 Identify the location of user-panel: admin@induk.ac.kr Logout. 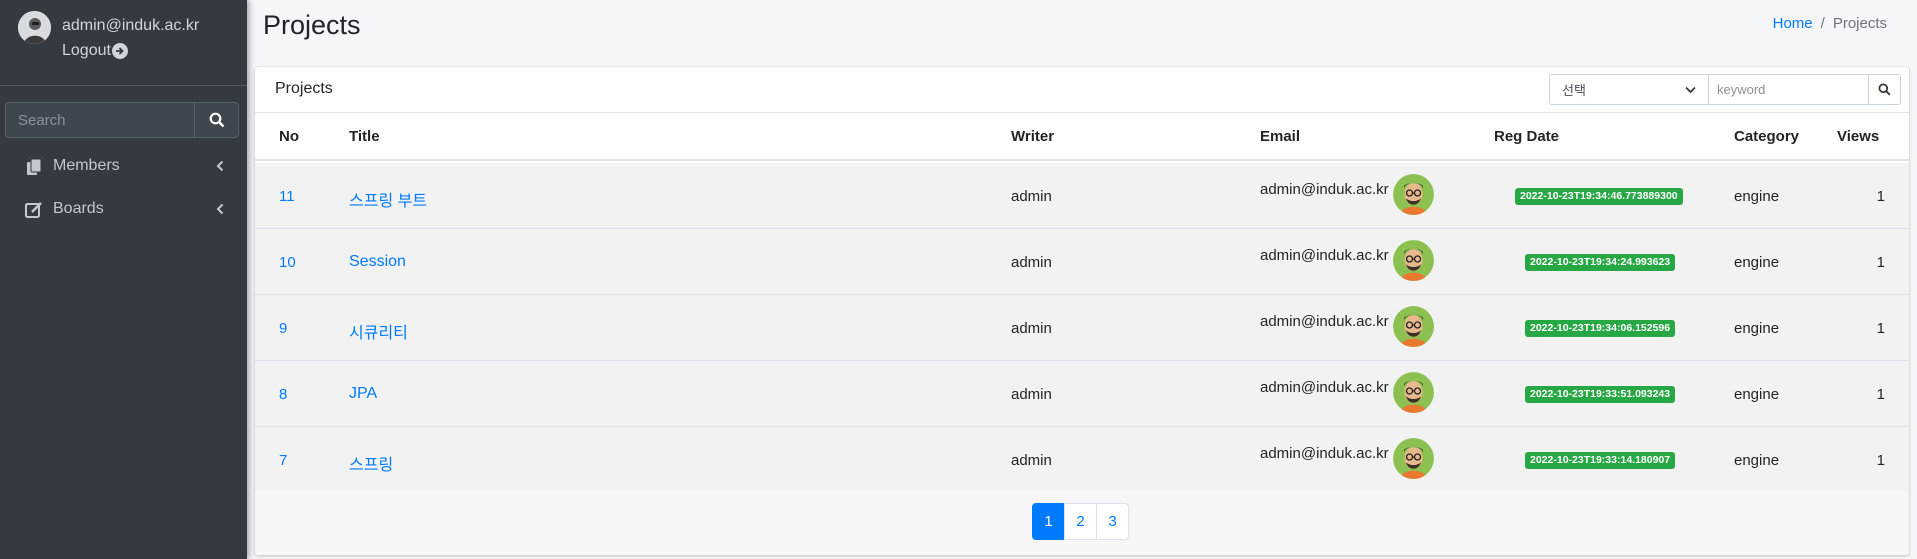
(123, 43).